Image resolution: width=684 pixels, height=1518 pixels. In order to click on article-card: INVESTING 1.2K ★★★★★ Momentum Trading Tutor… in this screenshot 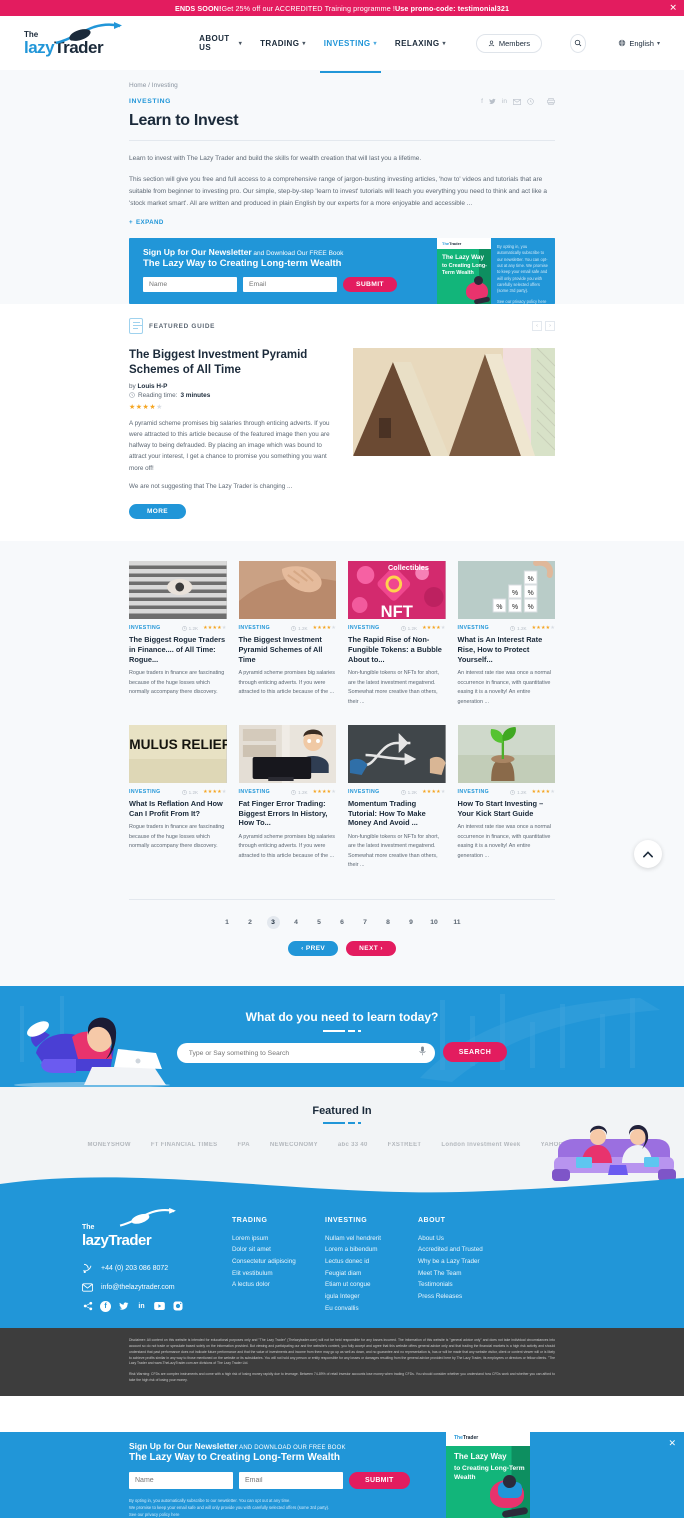, I will do `click(397, 798)`.